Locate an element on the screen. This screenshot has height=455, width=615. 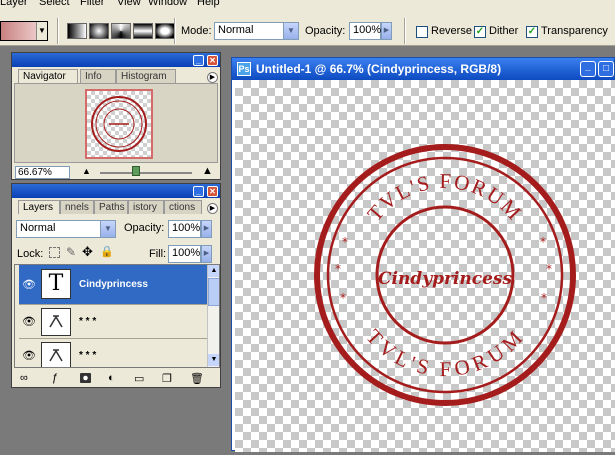
maximize-icon: □ is located at coordinates (606, 69).